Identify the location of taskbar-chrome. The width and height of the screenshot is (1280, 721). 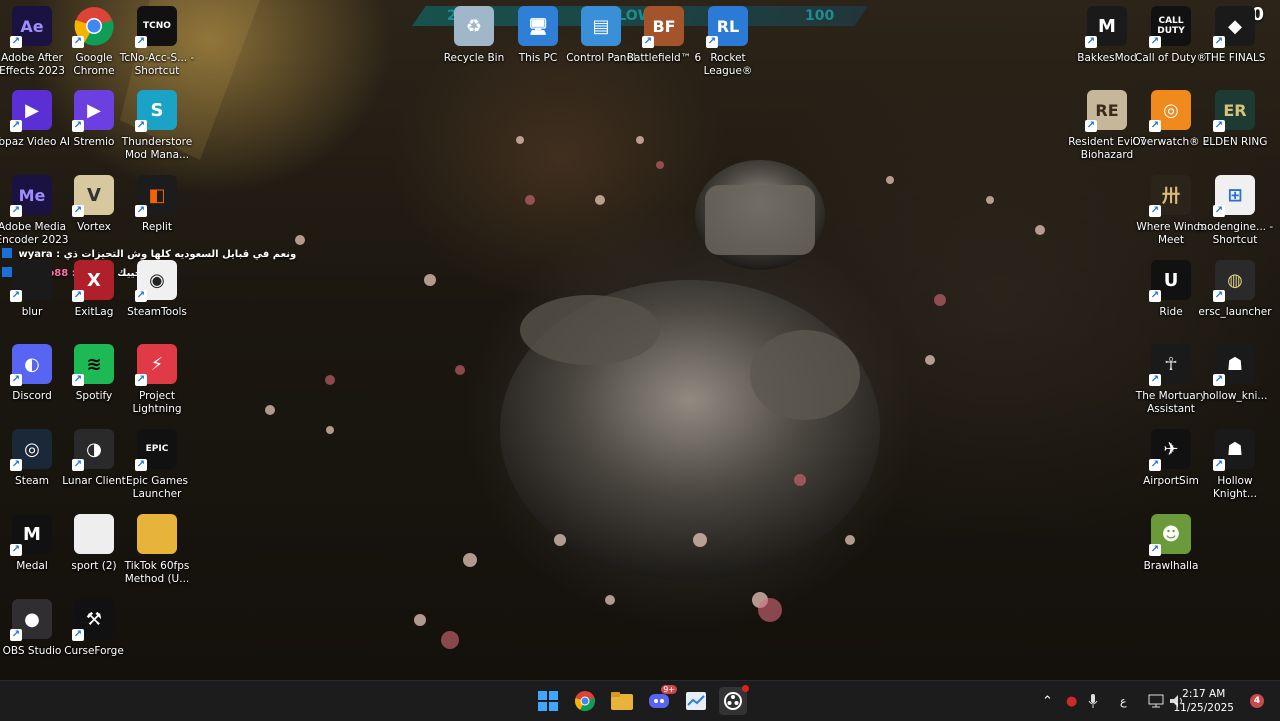
(585, 701).